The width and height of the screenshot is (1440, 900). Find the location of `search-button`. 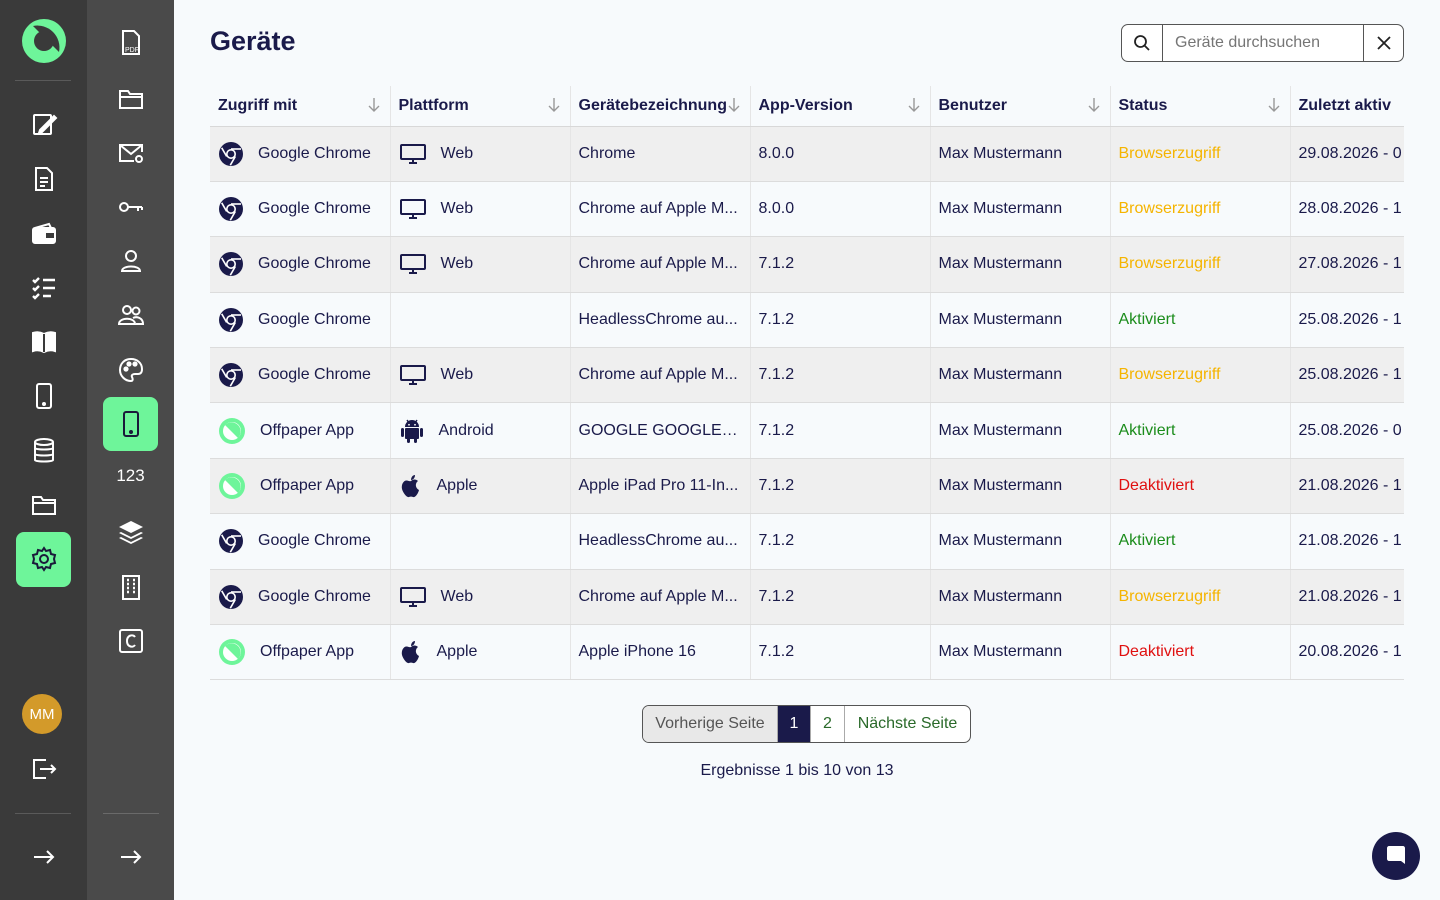

search-button is located at coordinates (1142, 43).